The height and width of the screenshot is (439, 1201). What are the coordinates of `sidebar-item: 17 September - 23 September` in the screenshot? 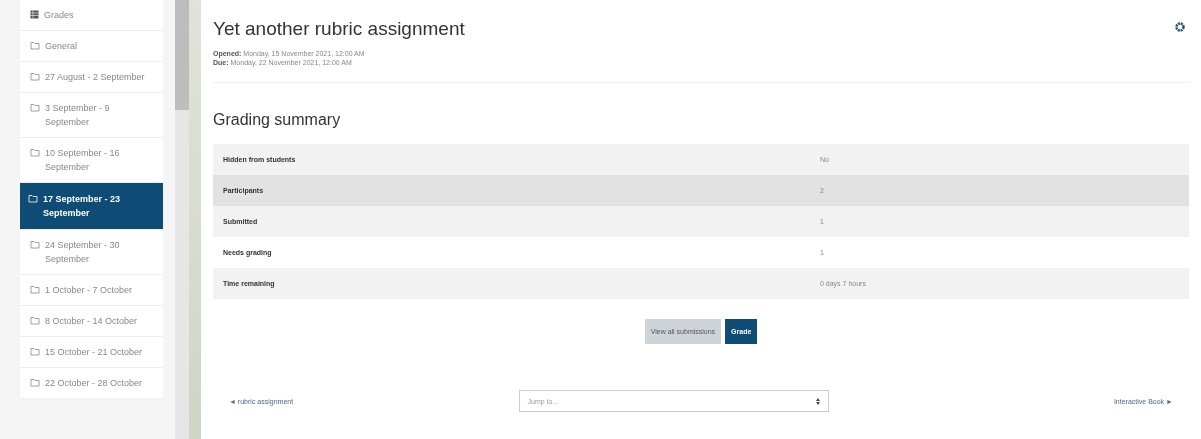 It's located at (91, 206).